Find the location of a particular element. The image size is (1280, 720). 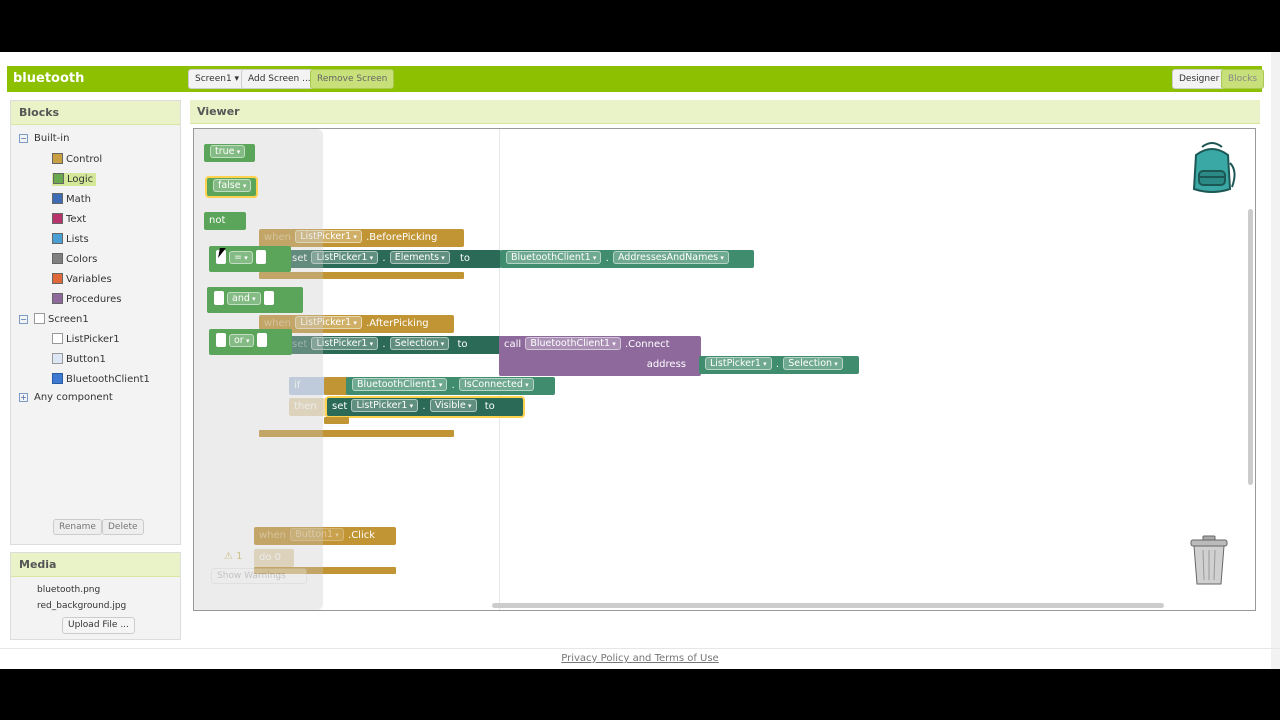

workspace-horizontal-scrollbar is located at coordinates (828, 605).